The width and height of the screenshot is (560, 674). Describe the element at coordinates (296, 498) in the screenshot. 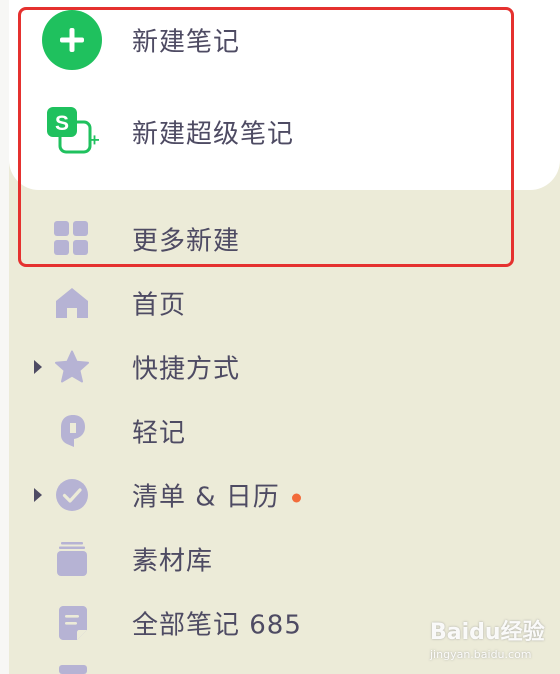

I see `notification-dot` at that location.